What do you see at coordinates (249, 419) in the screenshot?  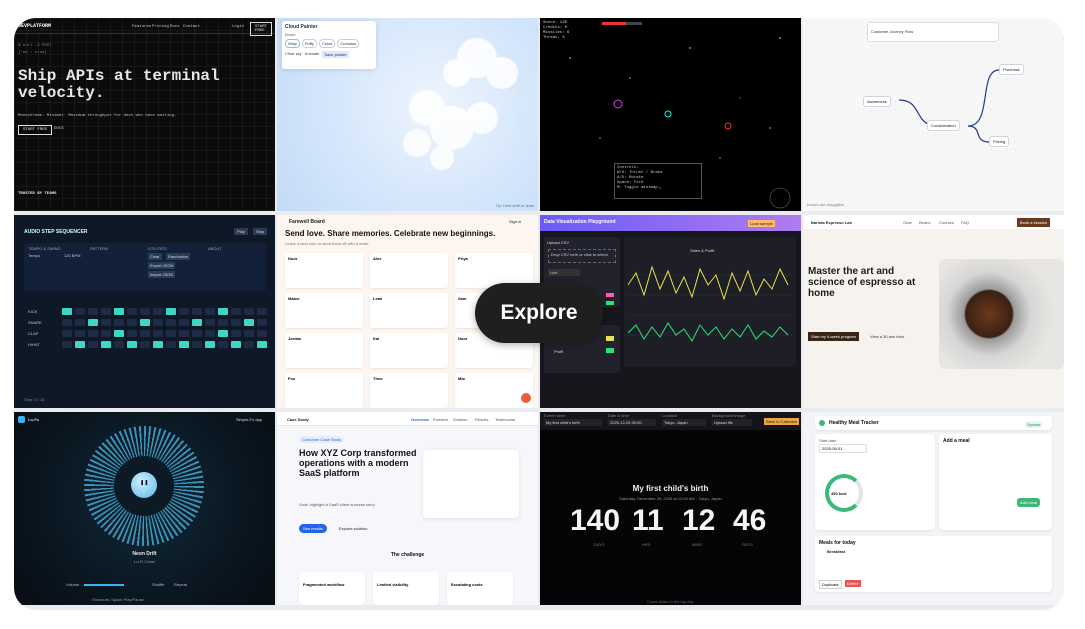 I see `t9-top-right: Simple-Fo app` at bounding box center [249, 419].